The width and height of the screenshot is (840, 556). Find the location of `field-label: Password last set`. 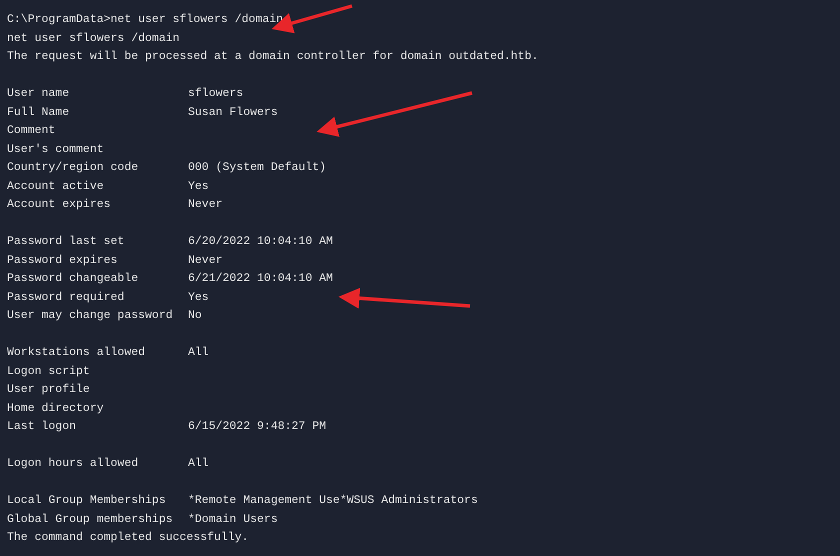

field-label: Password last set is located at coordinates (66, 242).